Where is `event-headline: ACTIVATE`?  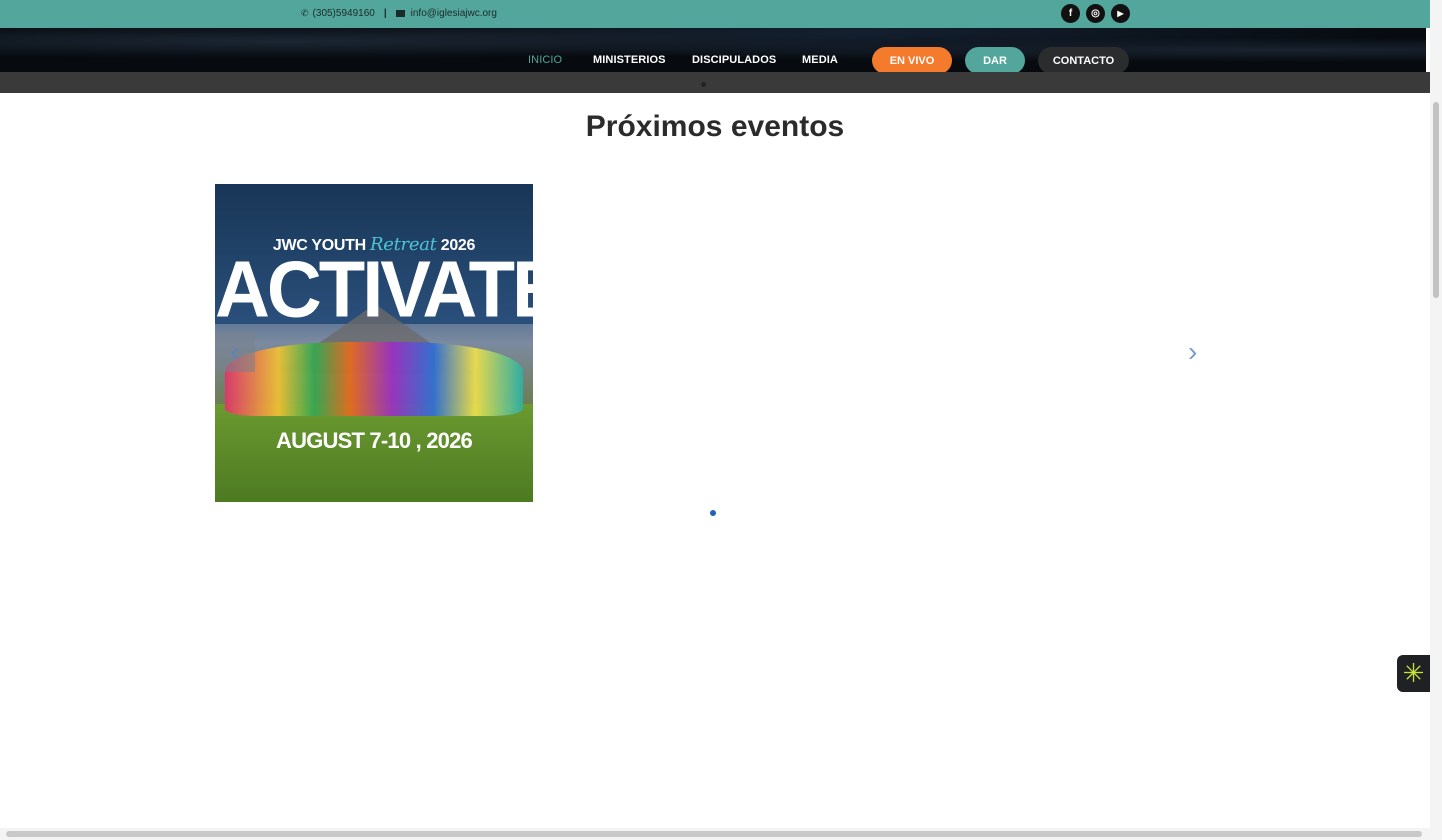 event-headline: ACTIVATE is located at coordinates (374, 289).